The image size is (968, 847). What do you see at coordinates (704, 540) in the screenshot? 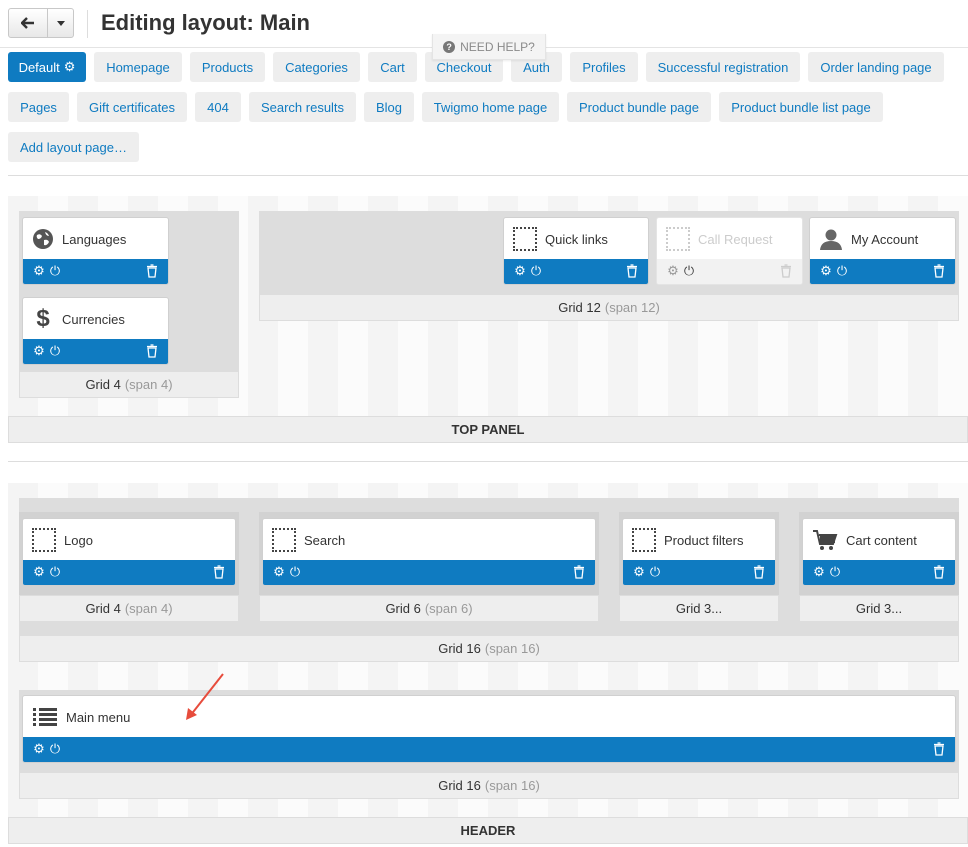
I see `block-name: Product filters` at bounding box center [704, 540].